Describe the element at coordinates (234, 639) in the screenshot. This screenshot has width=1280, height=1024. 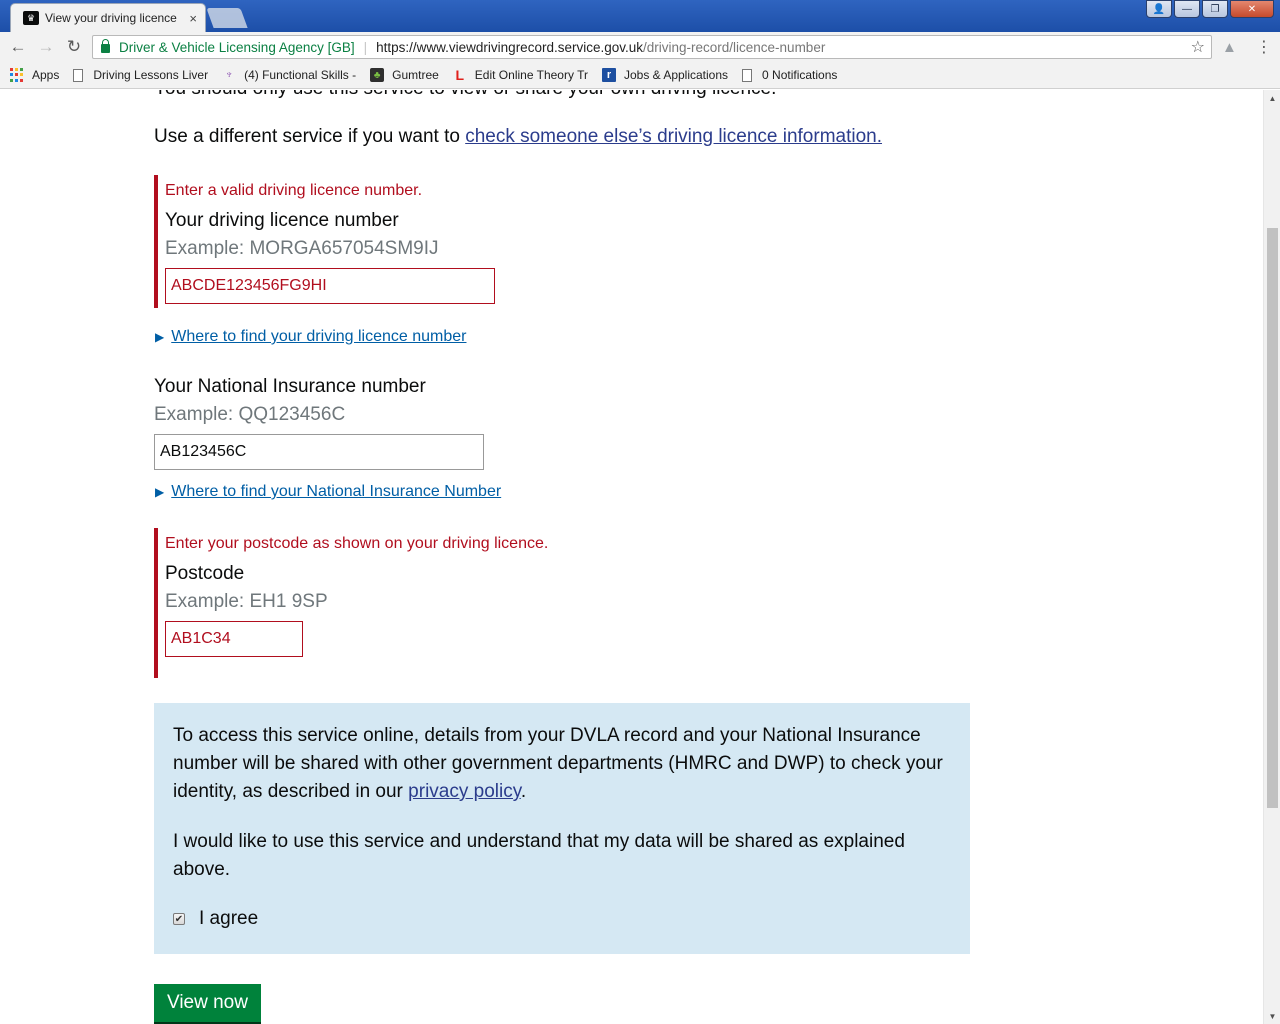
I see `postcode-input: AB1C34` at that location.